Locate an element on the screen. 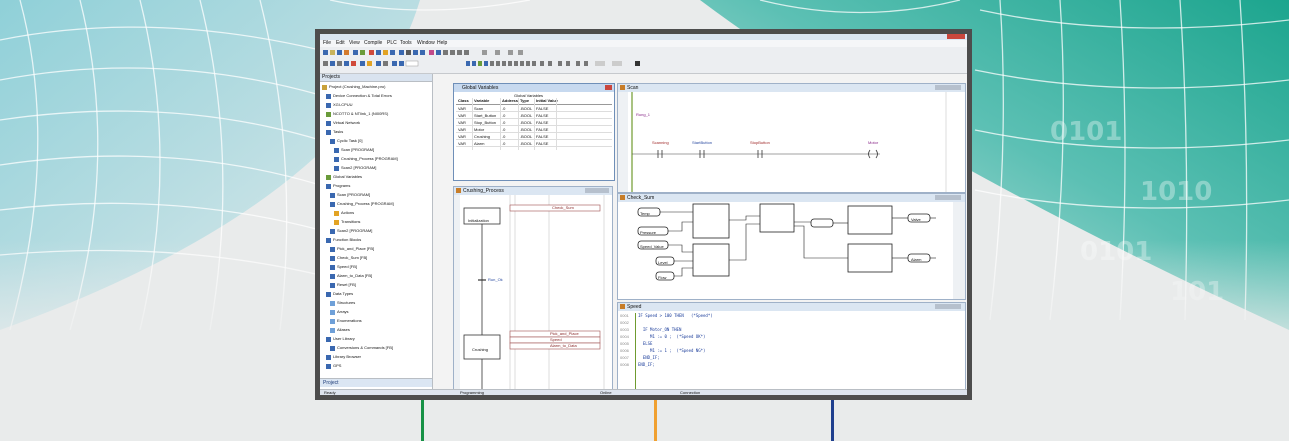 The width and height of the screenshot is (1289, 441). menu-window: Window is located at coordinates (426, 43).